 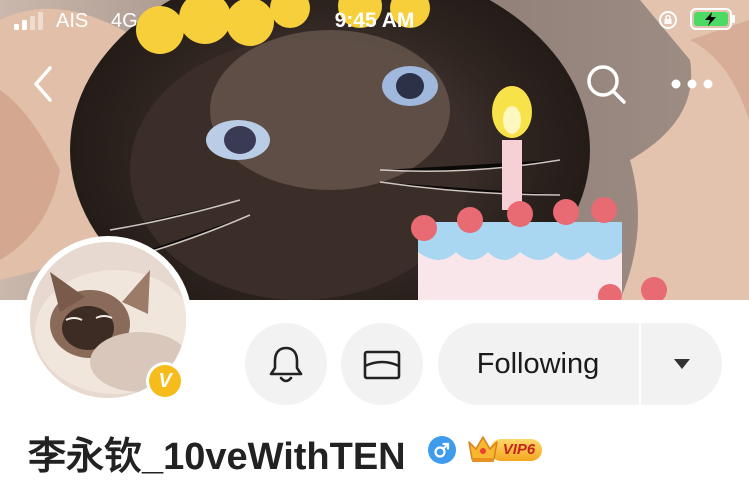 I want to click on caret-down-icon, so click(x=682, y=364).